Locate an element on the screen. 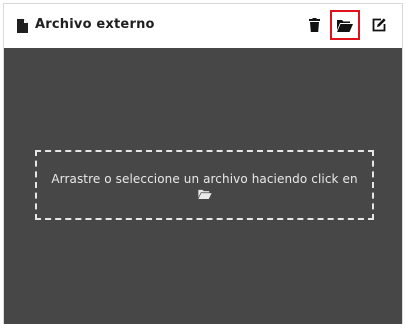  file-icon is located at coordinates (22, 26).